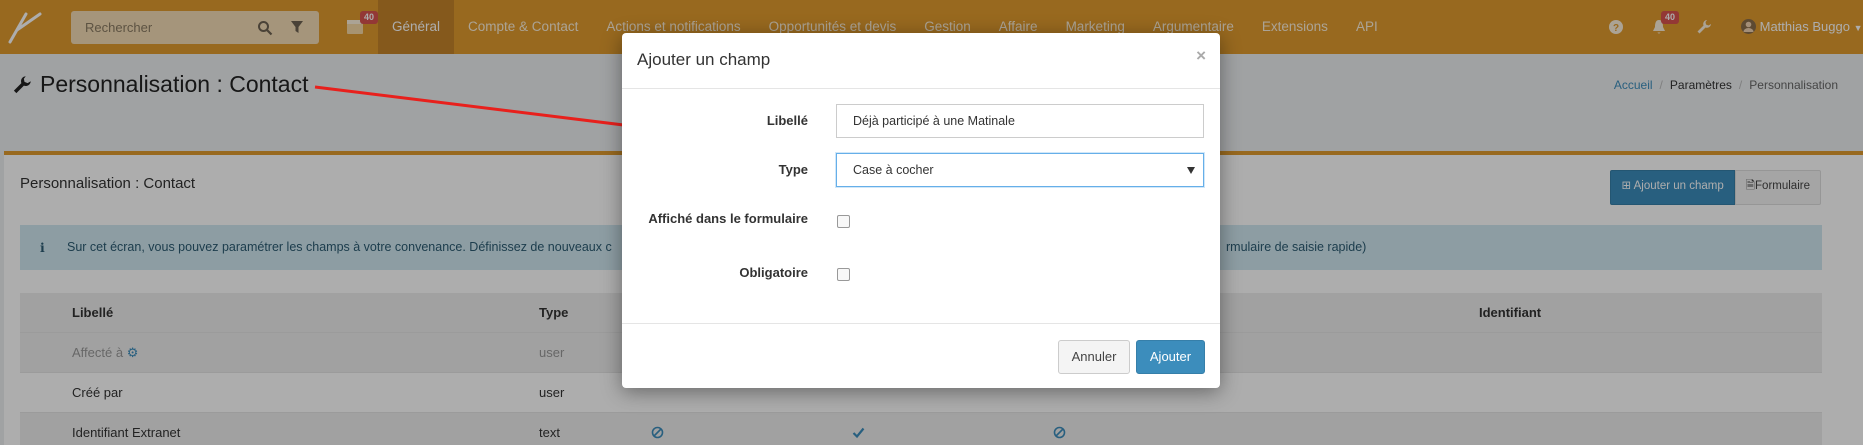  I want to click on required-checkbox, so click(843, 274).